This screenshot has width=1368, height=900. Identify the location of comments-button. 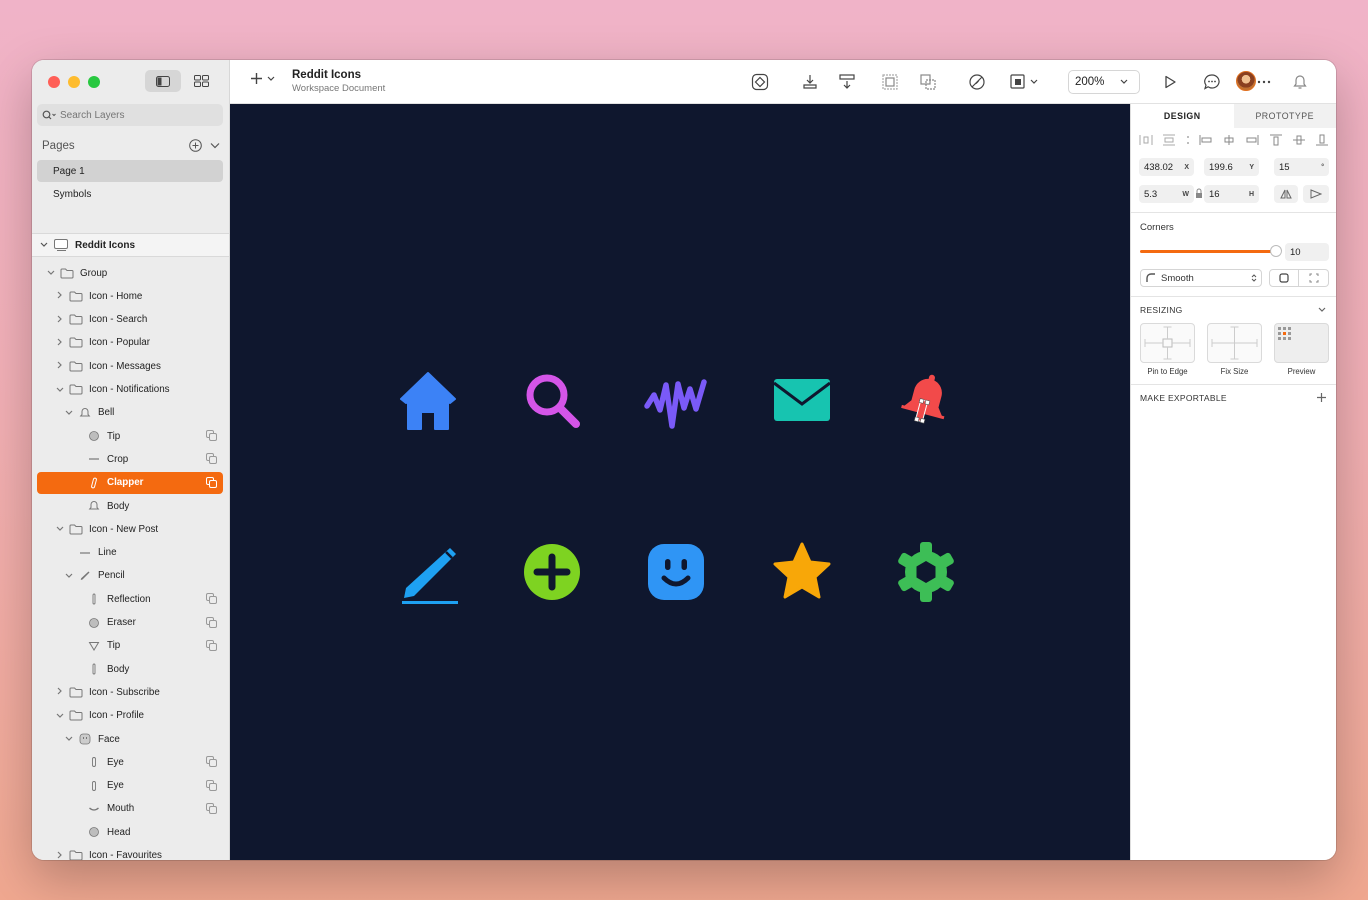
(1212, 82).